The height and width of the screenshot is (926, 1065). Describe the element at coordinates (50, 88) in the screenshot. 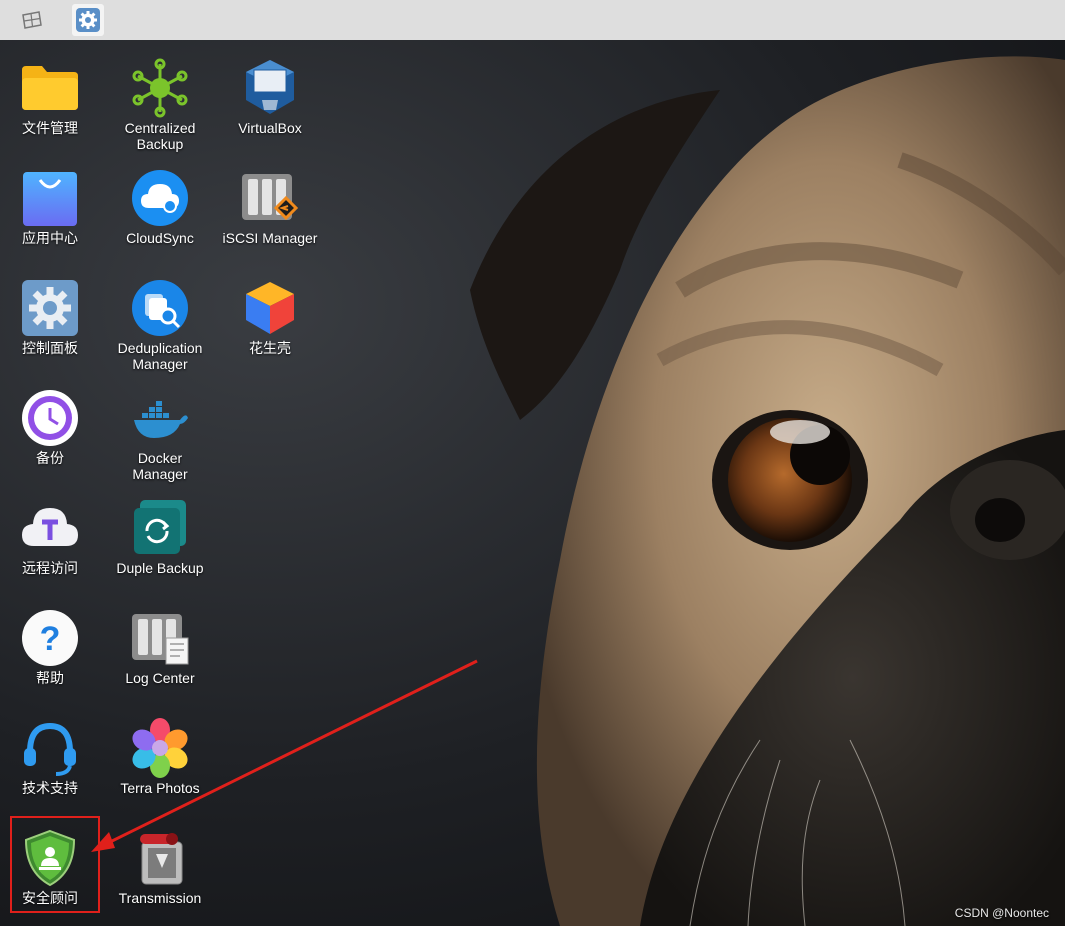

I see `folder-icon` at that location.